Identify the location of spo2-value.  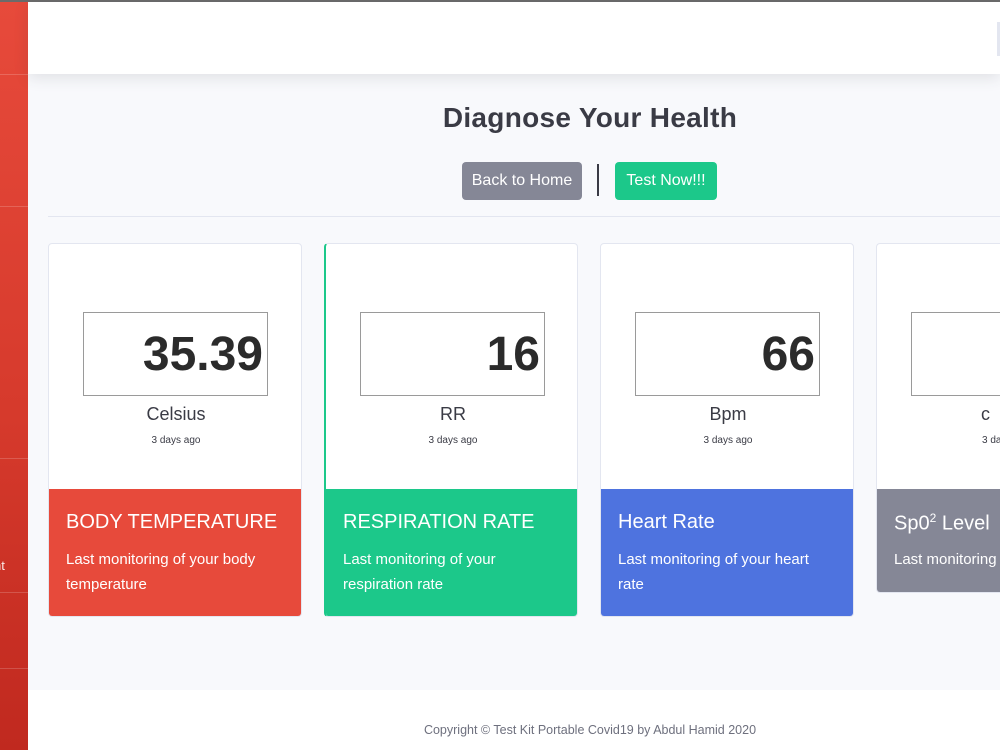
(955, 354).